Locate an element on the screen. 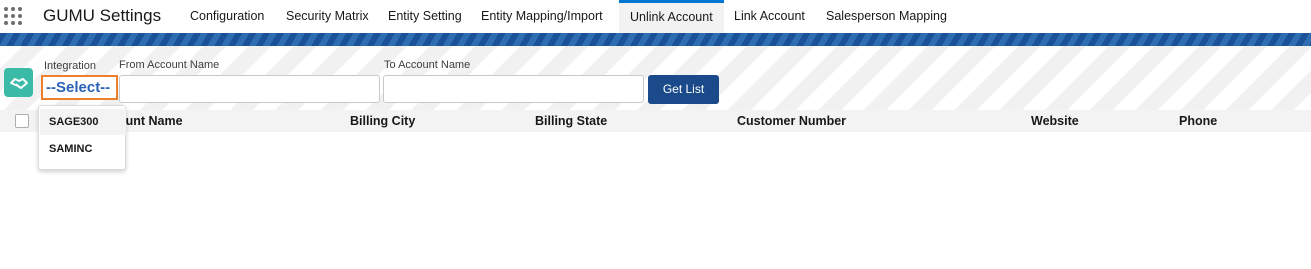 The image size is (1311, 269). tab-entity-mapping-import: Entity Mapping/Import is located at coordinates (542, 16).